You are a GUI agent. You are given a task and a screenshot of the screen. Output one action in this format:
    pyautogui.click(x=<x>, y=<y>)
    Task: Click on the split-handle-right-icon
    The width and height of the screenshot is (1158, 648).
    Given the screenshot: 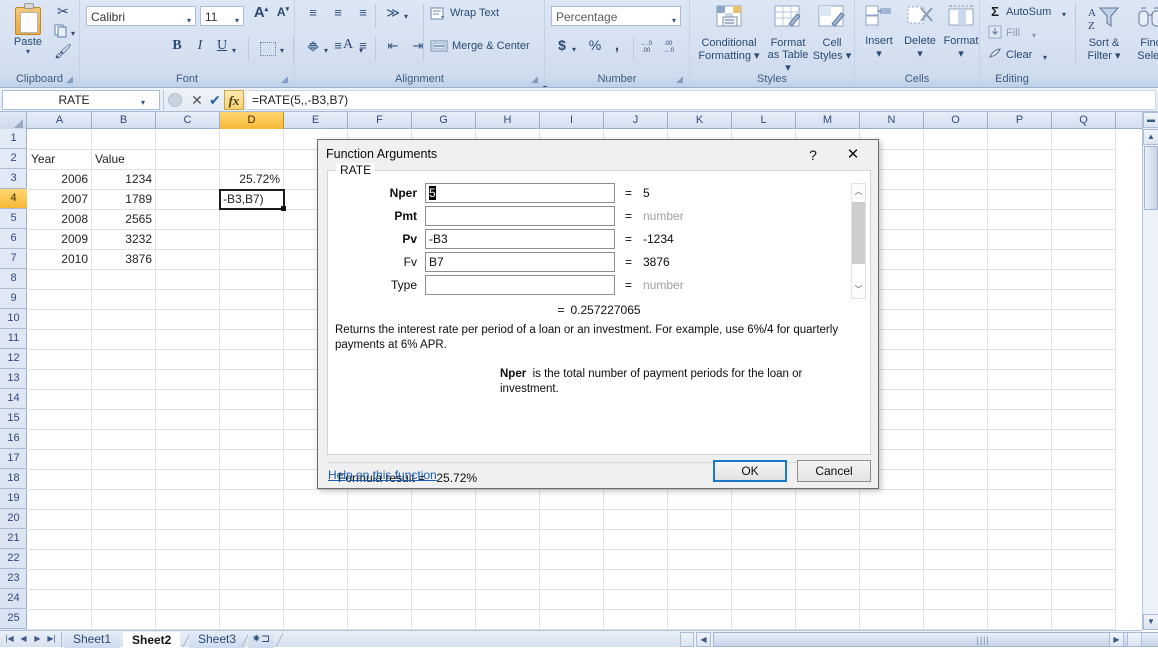 What is the action you would take?
    pyautogui.click(x=1134, y=639)
    